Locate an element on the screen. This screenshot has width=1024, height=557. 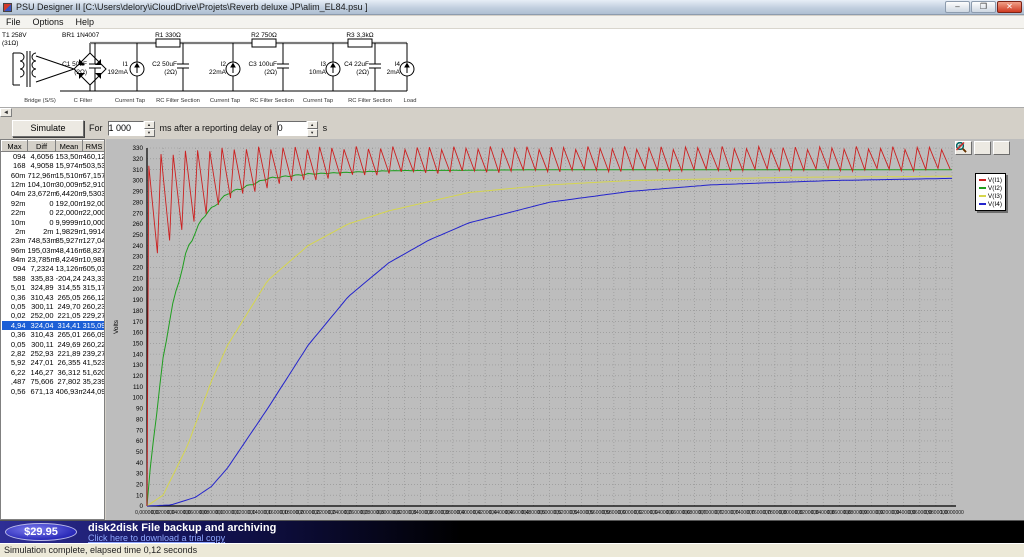
table-row: 60m712,96m15,510m67,157m is located at coordinates (53, 175).